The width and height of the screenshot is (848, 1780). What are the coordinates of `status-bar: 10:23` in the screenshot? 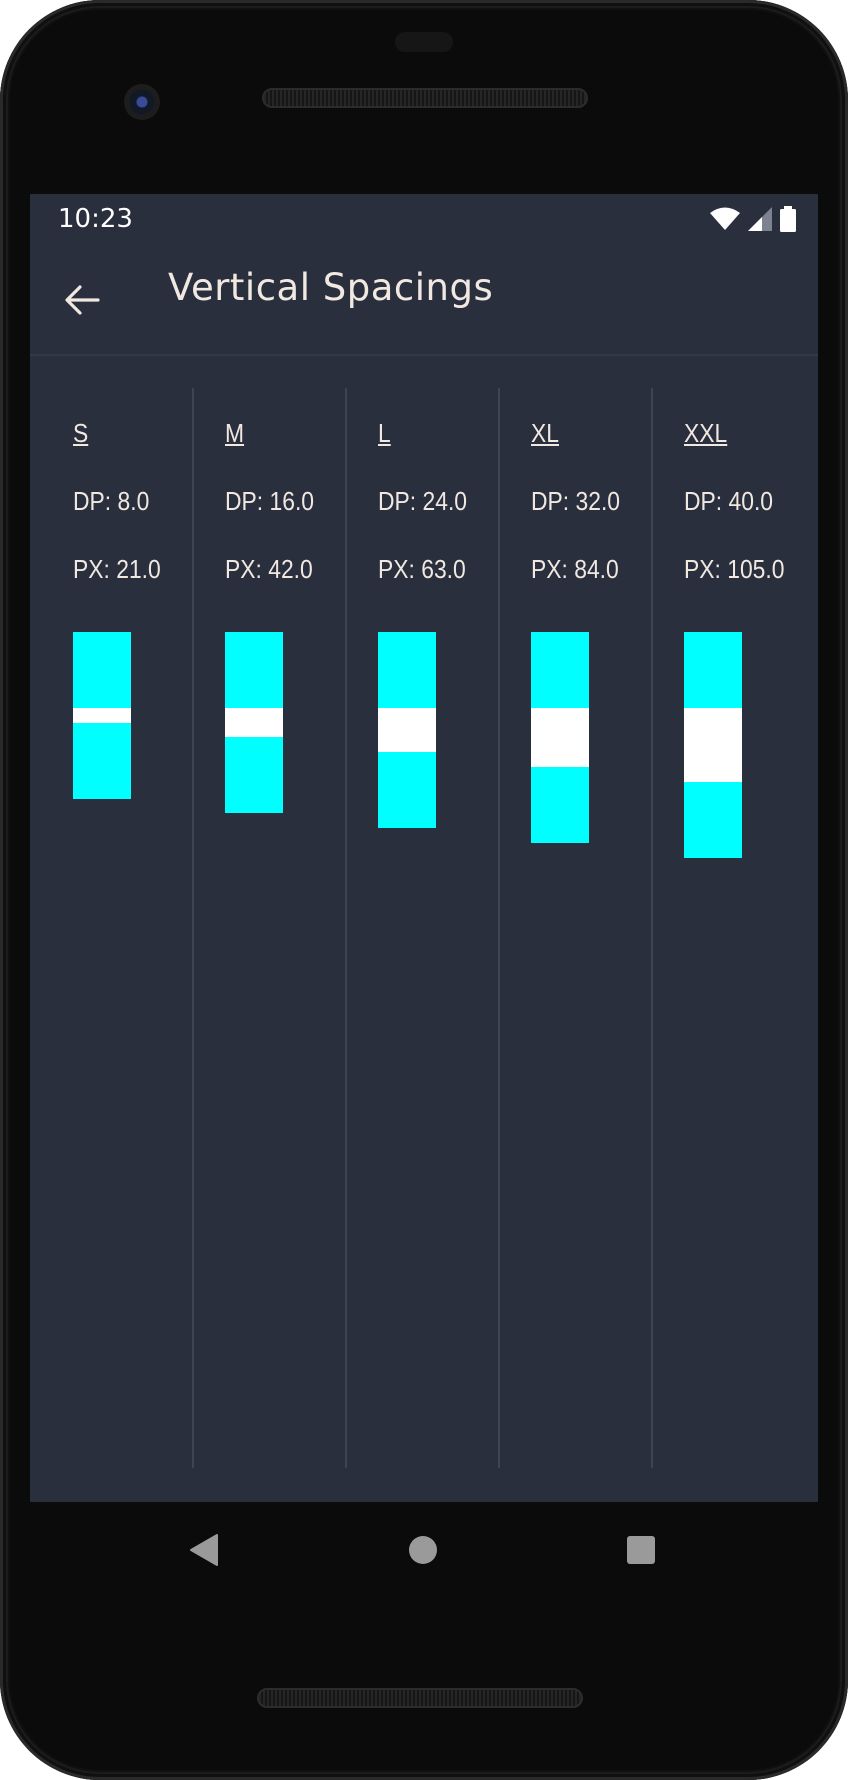 It's located at (424, 218).